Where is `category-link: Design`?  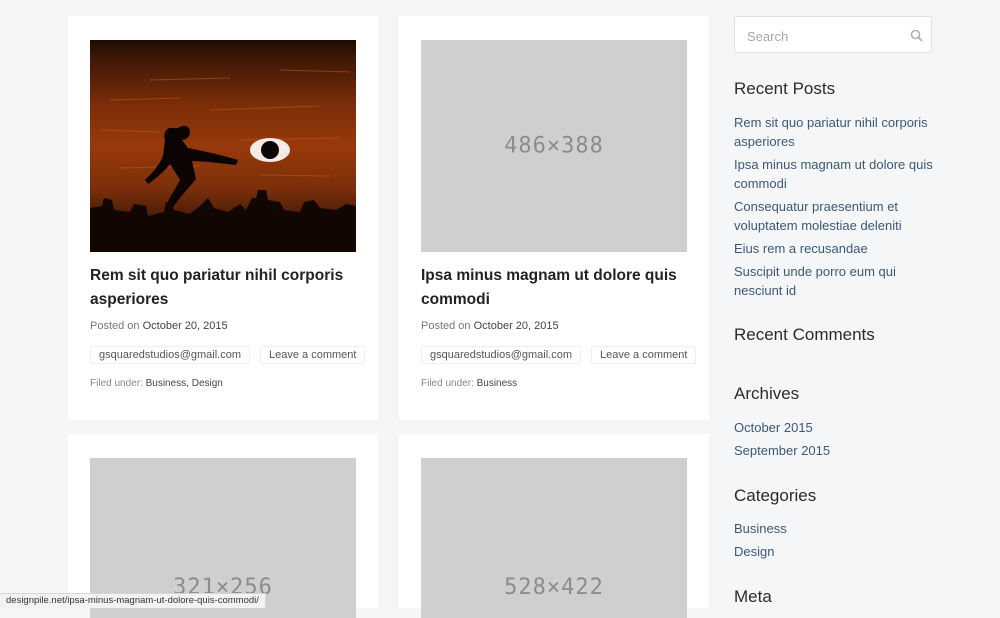
category-link: Design is located at coordinates (839, 551).